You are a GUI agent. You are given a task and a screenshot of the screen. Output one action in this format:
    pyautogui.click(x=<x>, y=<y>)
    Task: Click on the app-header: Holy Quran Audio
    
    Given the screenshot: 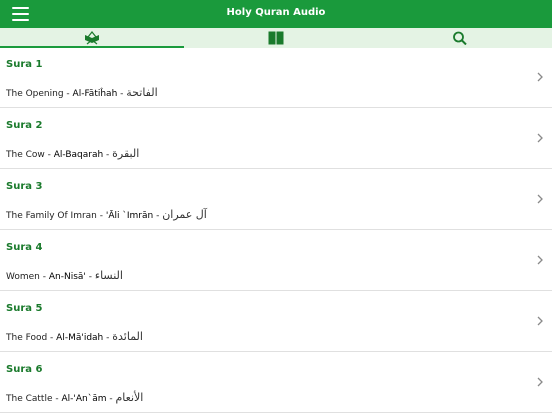 What is the action you would take?
    pyautogui.click(x=276, y=14)
    